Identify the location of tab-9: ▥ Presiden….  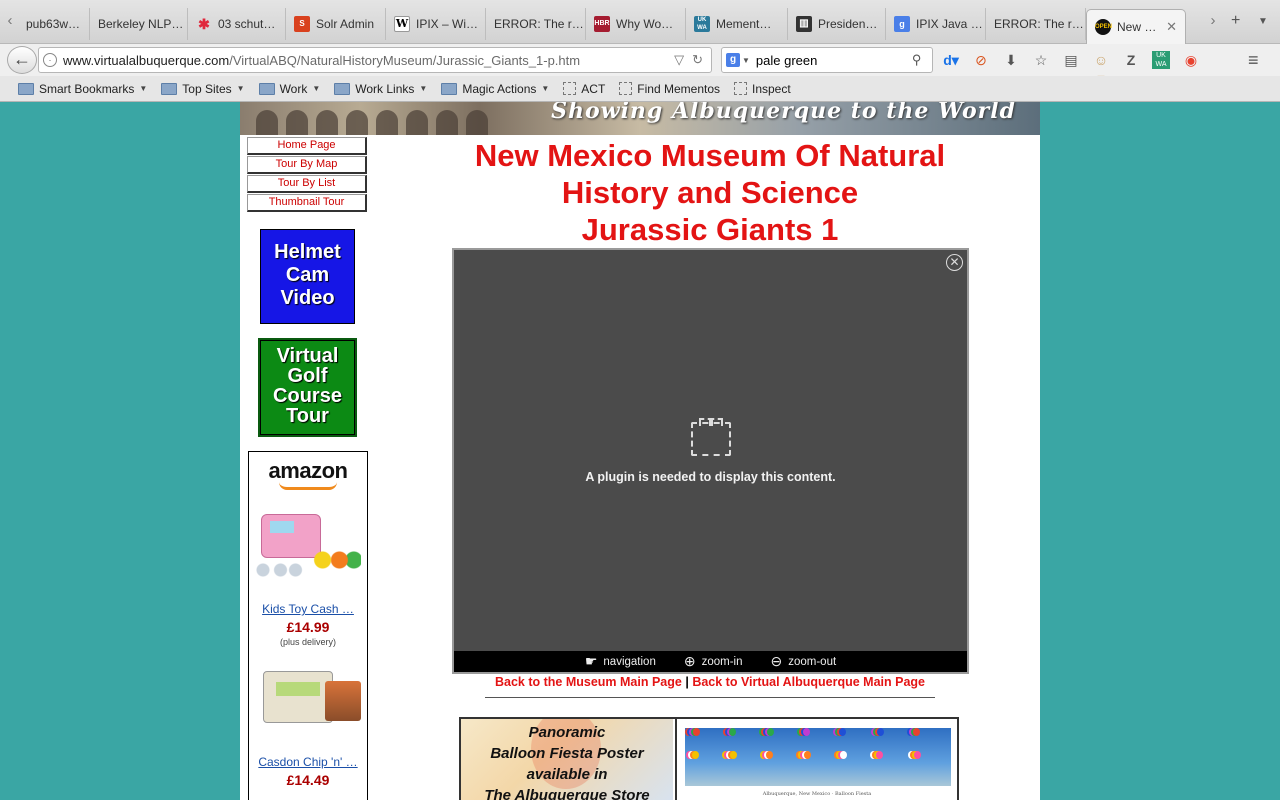
(837, 24).